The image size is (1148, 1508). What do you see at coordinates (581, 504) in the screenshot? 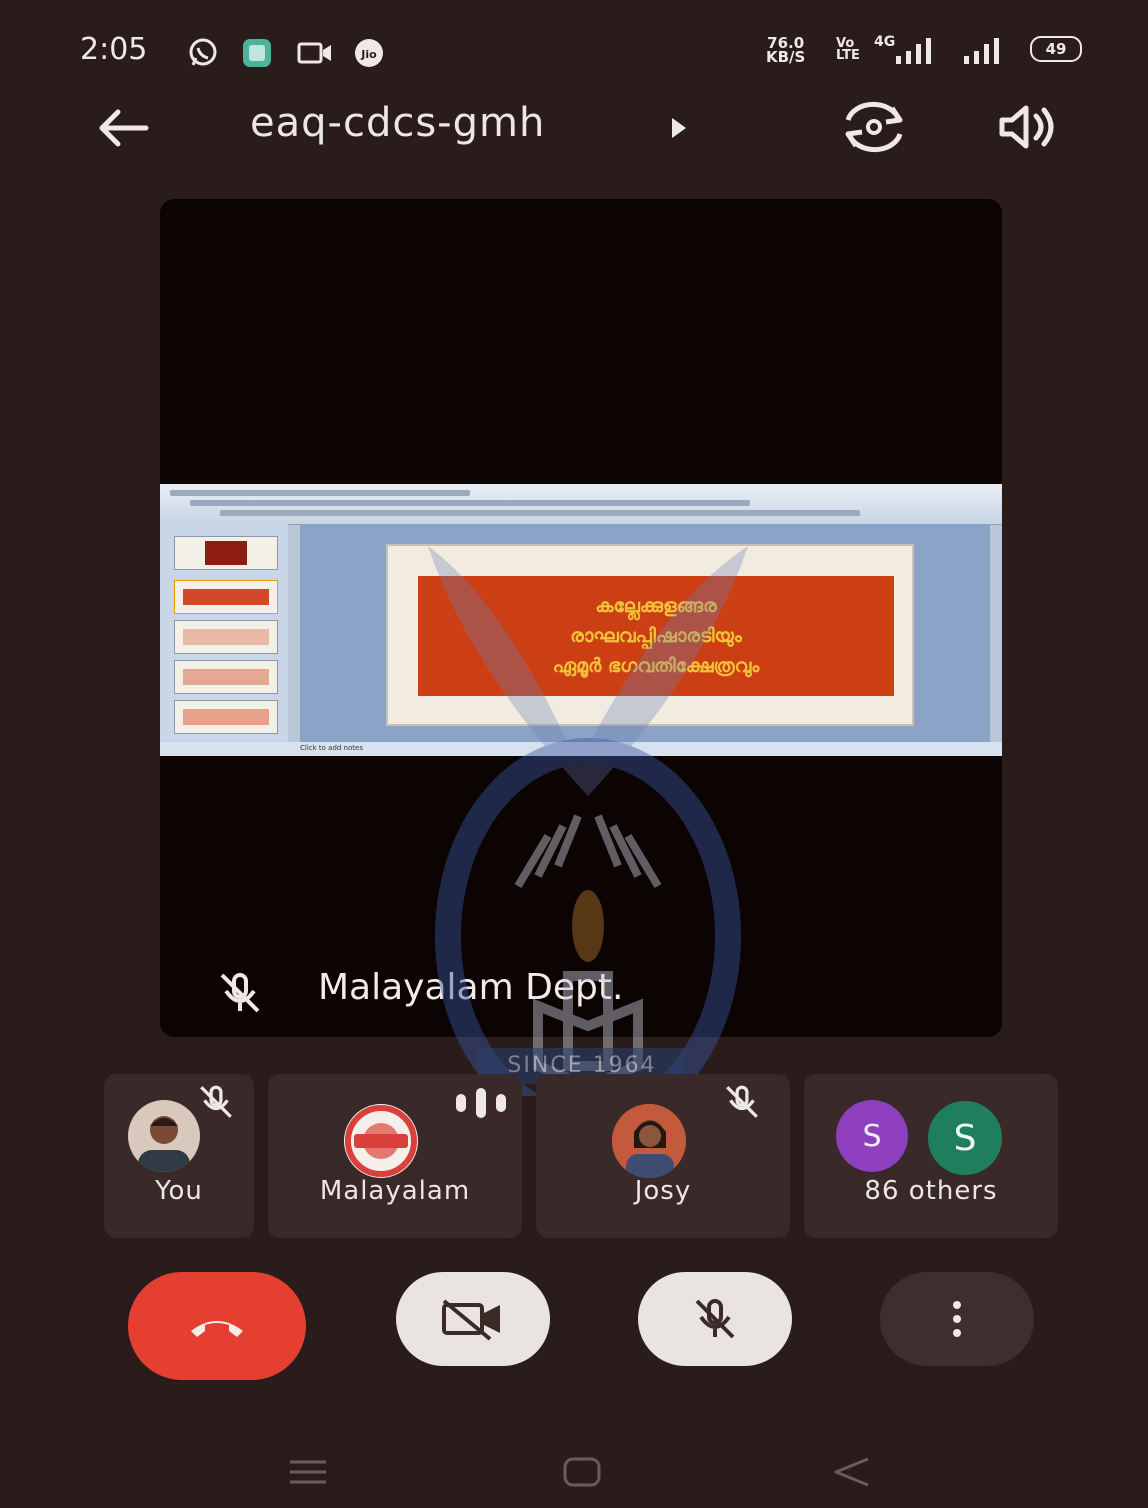
I see `ppt-ribbon` at bounding box center [581, 504].